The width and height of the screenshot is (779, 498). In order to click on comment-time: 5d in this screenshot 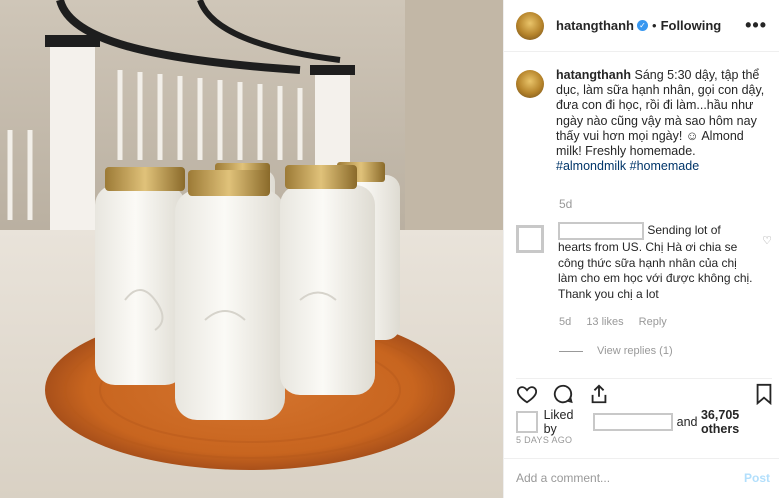, I will do `click(565, 322)`.